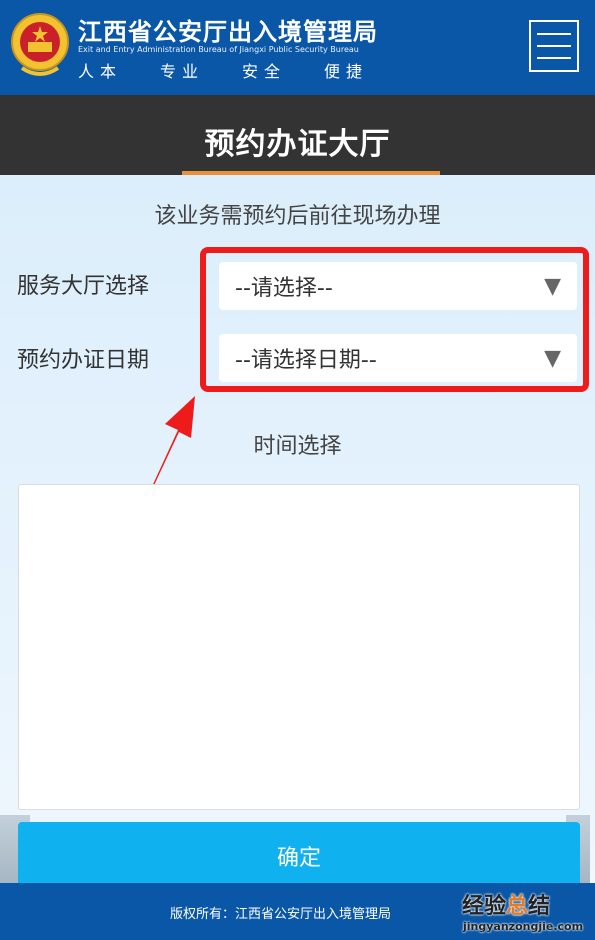 The height and width of the screenshot is (940, 595). I want to click on motto-item: 便捷, so click(345, 71).